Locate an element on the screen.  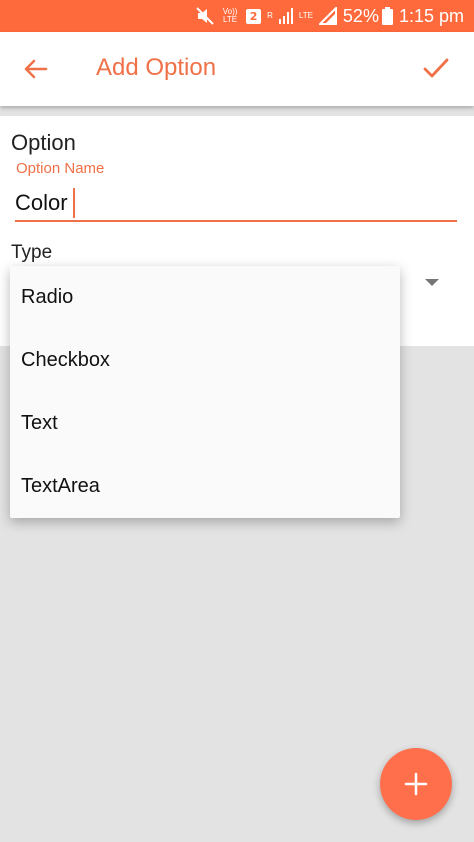
volte-indicator: Vo)) LTE is located at coordinates (230, 15).